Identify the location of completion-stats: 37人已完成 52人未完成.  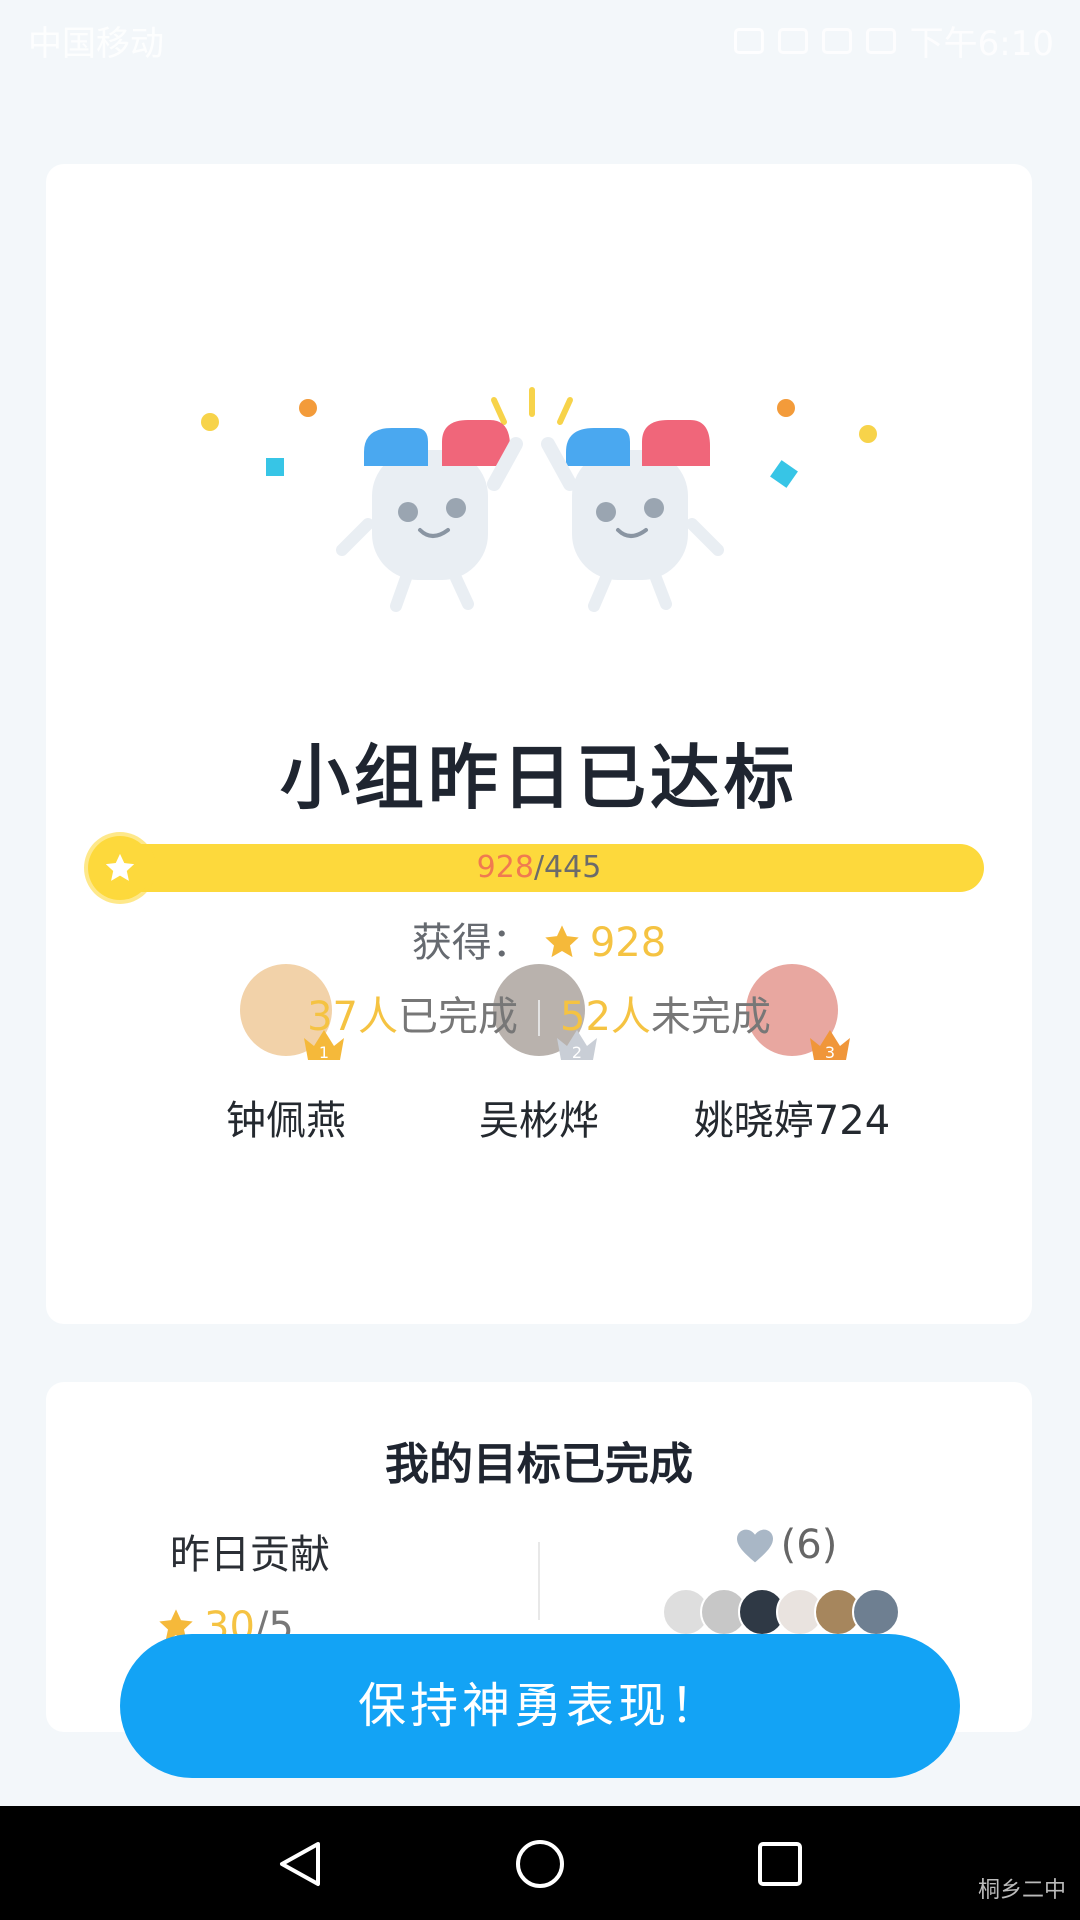
(539, 1013).